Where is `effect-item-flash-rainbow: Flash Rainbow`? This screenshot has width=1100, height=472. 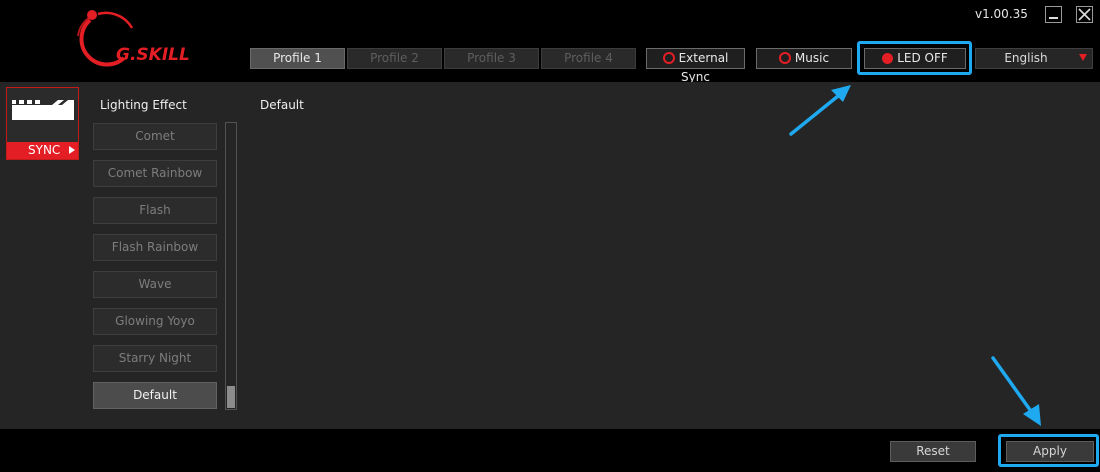 effect-item-flash-rainbow: Flash Rainbow is located at coordinates (155, 247).